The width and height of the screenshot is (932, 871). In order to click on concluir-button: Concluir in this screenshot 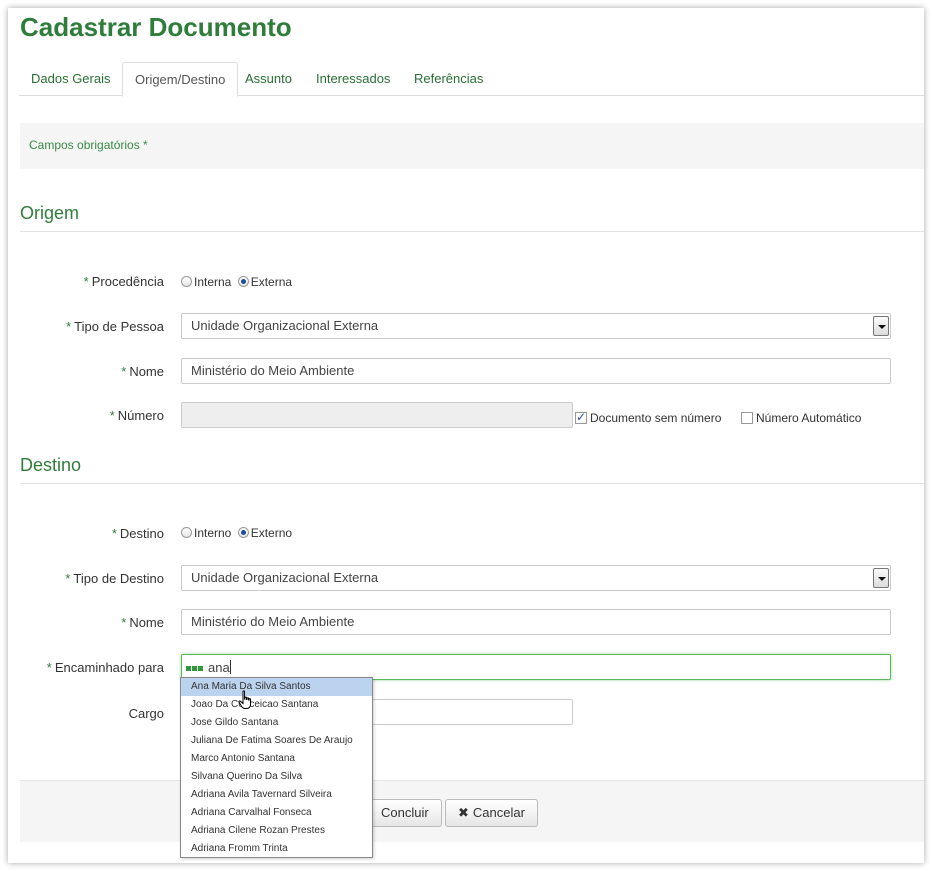, I will do `click(405, 813)`.